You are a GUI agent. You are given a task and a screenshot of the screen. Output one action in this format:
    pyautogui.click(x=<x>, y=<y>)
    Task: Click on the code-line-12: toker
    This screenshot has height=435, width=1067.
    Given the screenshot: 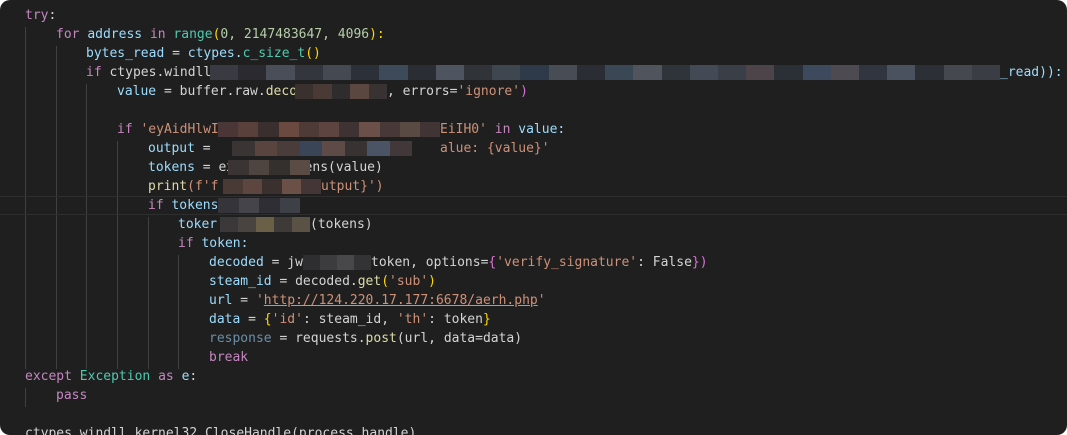 What is the action you would take?
    pyautogui.click(x=198, y=224)
    